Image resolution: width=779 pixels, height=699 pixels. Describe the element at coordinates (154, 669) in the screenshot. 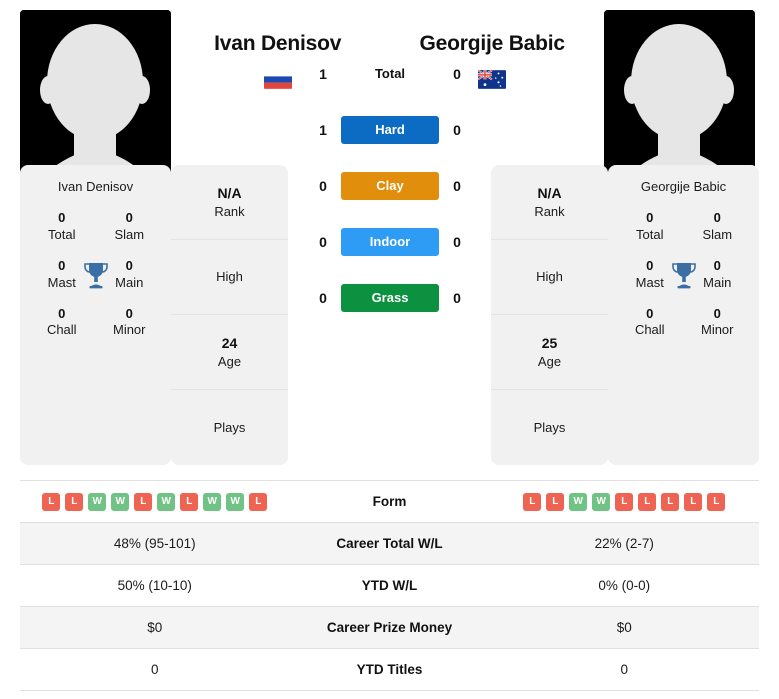

I see `left-player-value: 0` at that location.